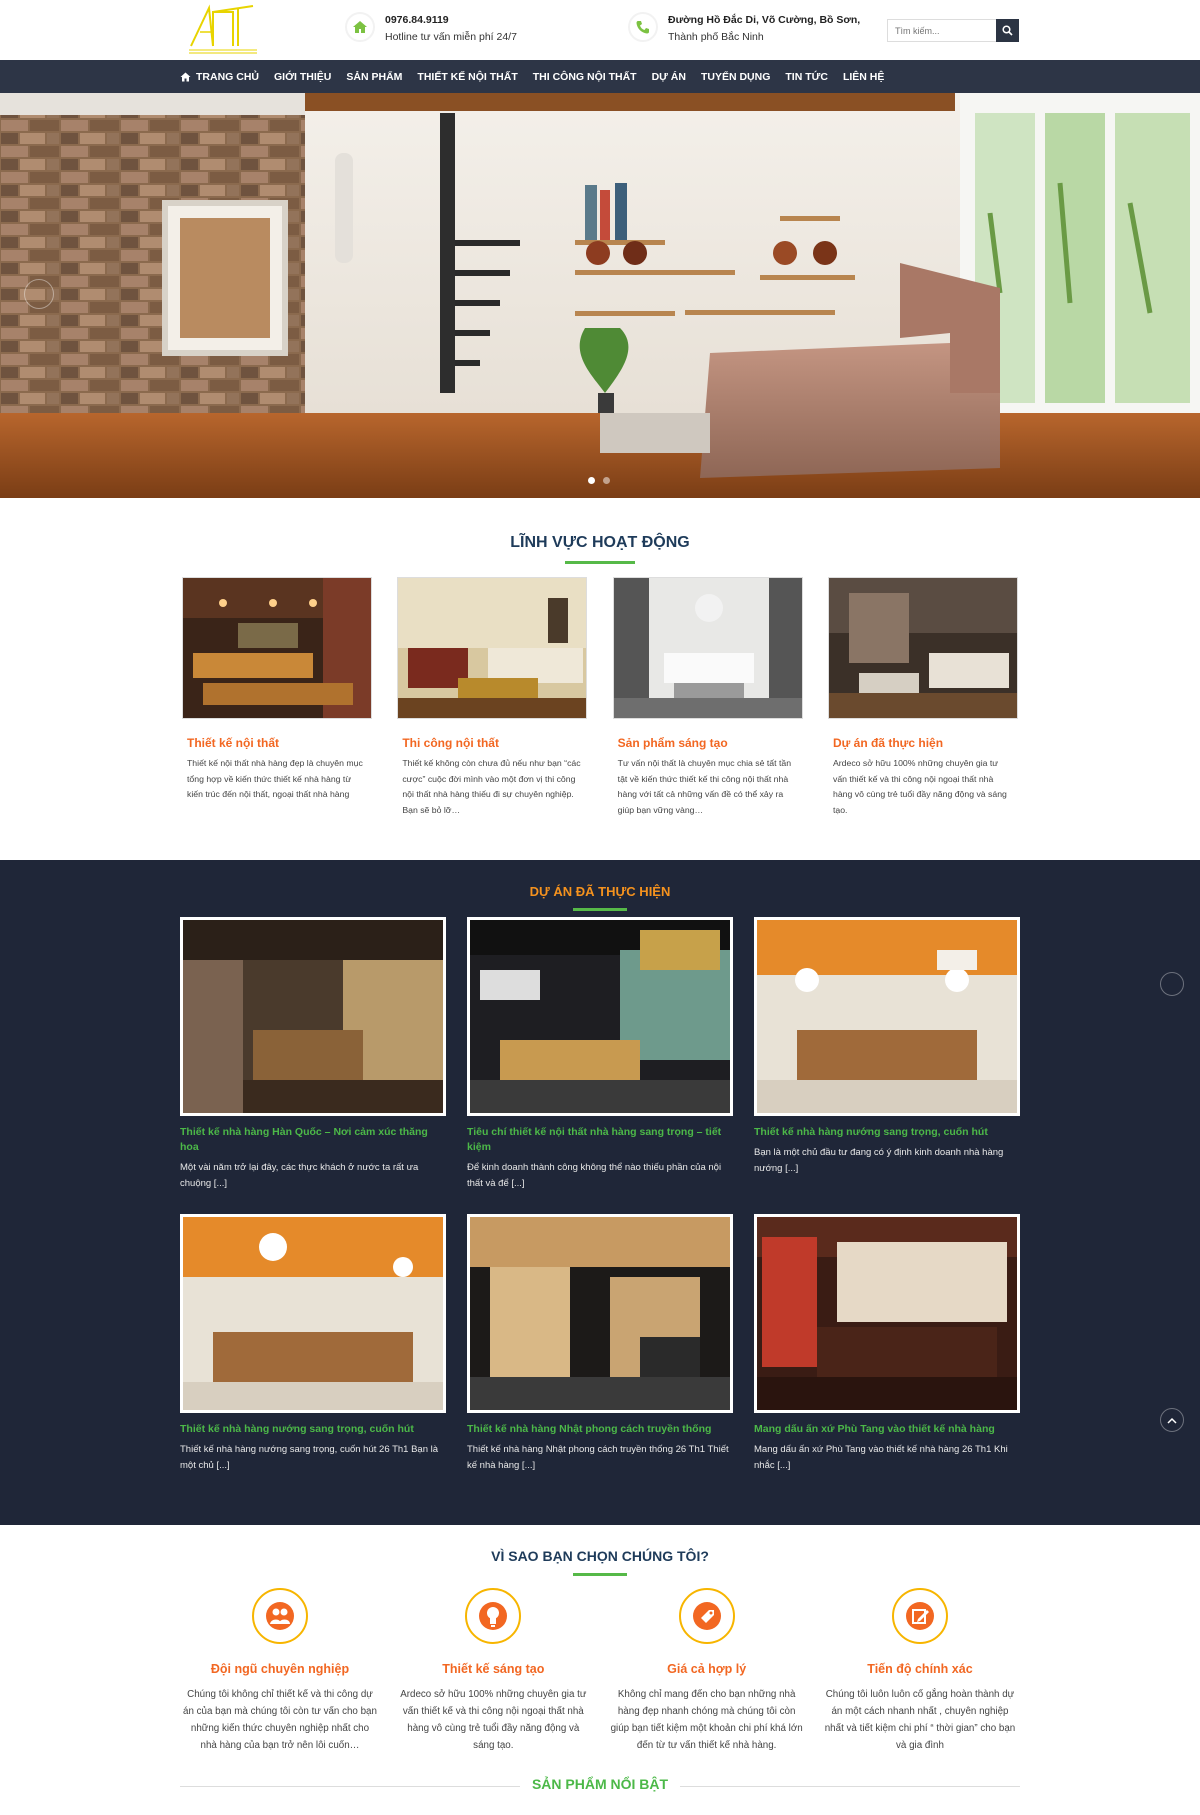 The height and width of the screenshot is (1815, 1200). Describe the element at coordinates (493, 1616) in the screenshot. I see `idea-icon` at that location.